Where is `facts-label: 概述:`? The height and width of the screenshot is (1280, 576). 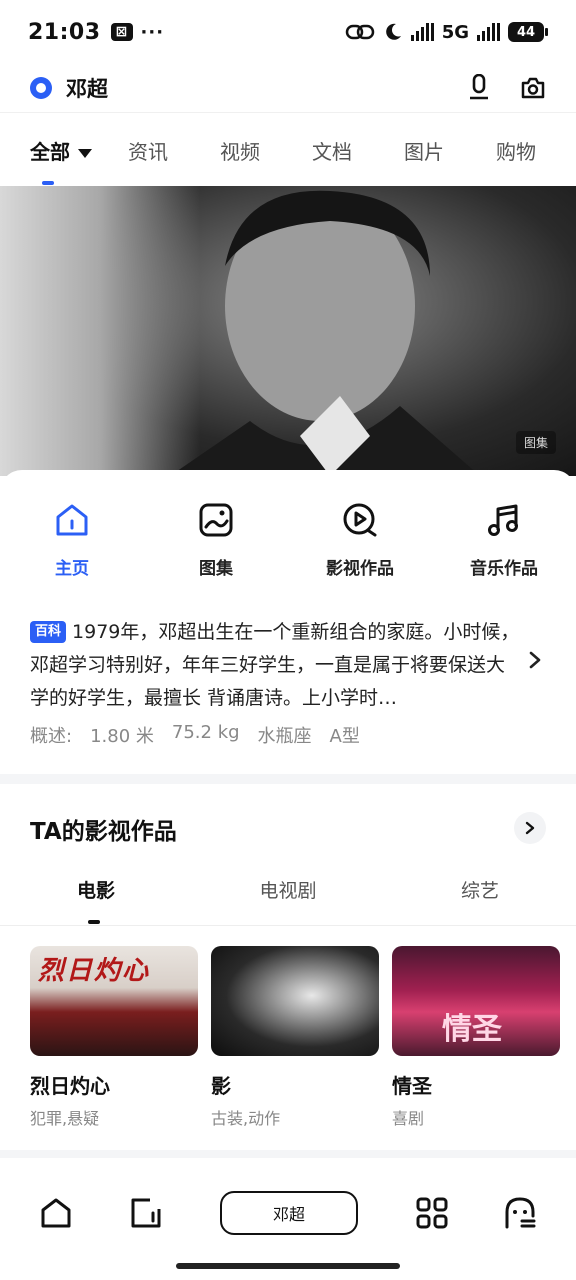 facts-label: 概述: is located at coordinates (51, 736).